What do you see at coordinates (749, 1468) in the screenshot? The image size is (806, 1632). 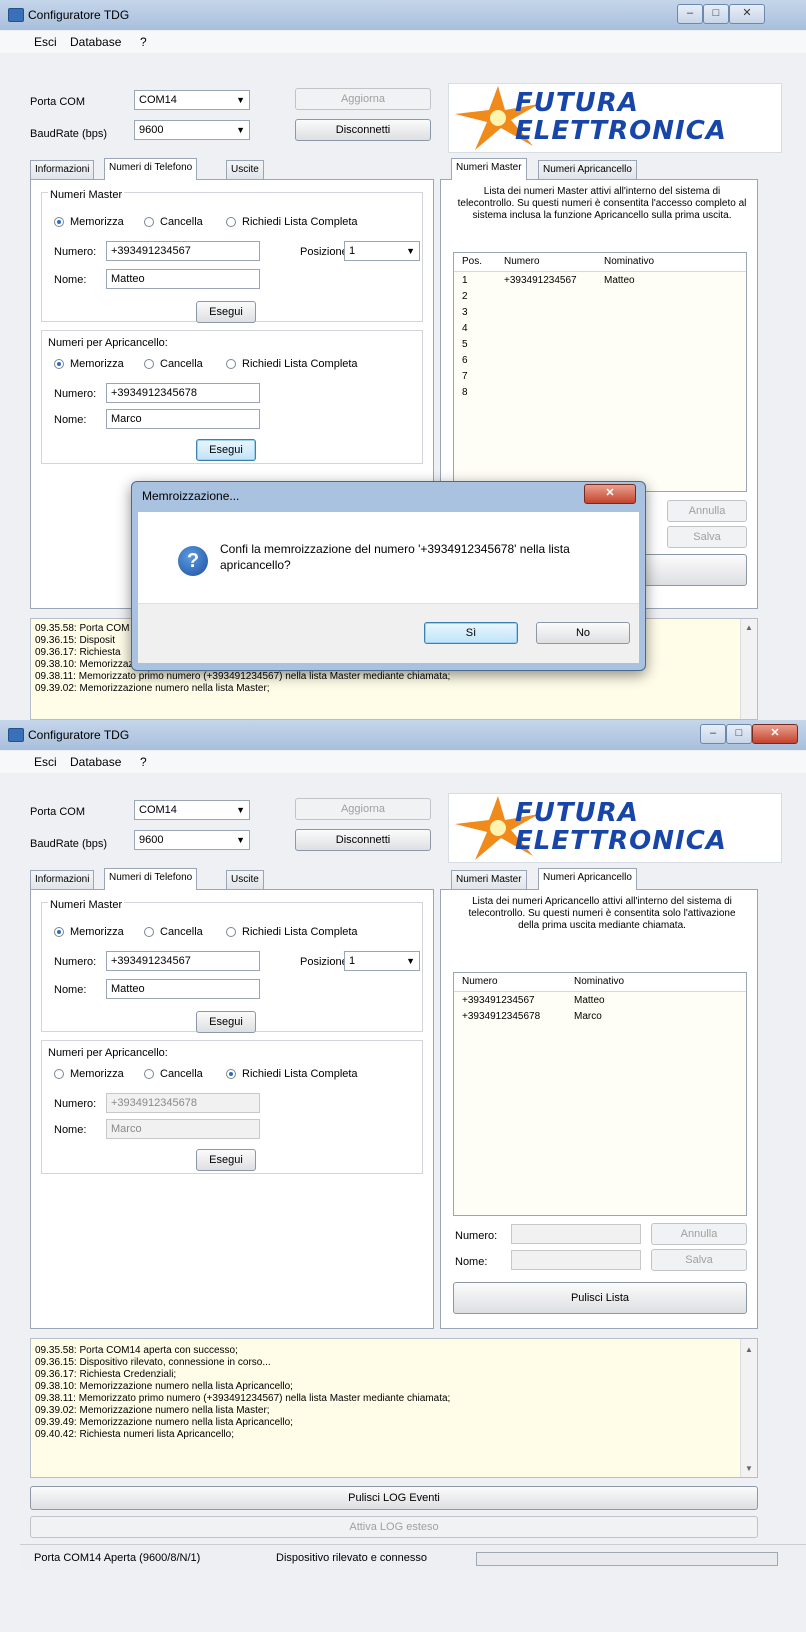 I see `scroll-down-icon: ▼` at bounding box center [749, 1468].